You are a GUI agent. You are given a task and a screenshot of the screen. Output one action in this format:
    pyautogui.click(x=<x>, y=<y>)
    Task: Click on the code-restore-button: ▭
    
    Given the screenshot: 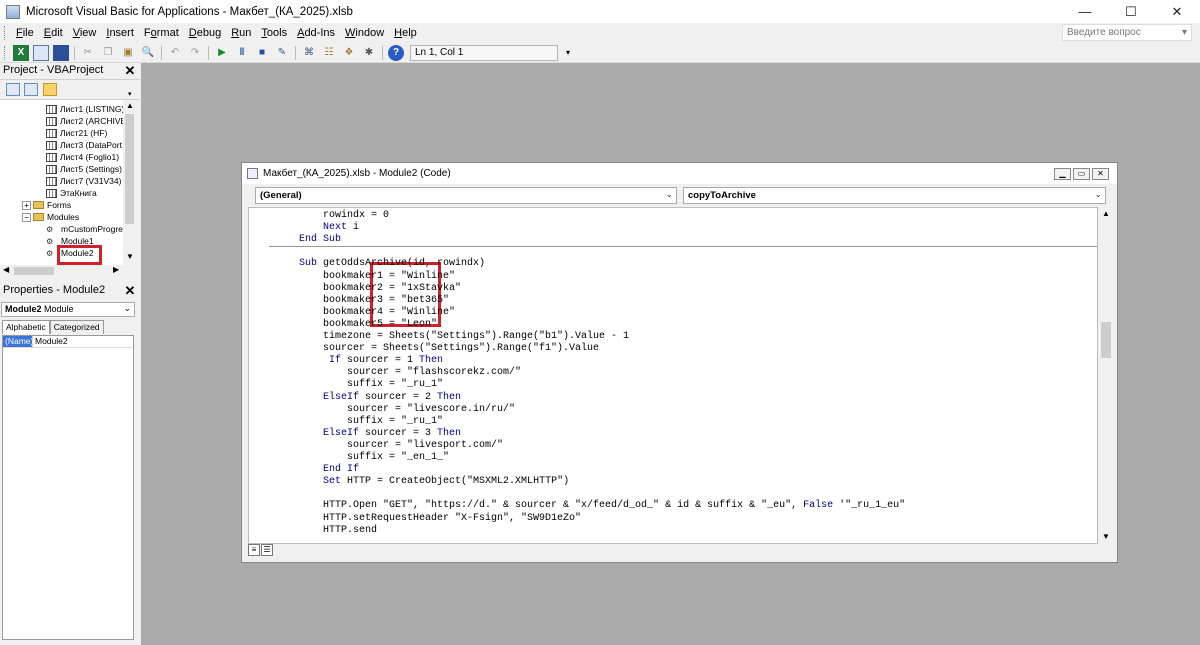 What is the action you would take?
    pyautogui.click(x=1081, y=174)
    